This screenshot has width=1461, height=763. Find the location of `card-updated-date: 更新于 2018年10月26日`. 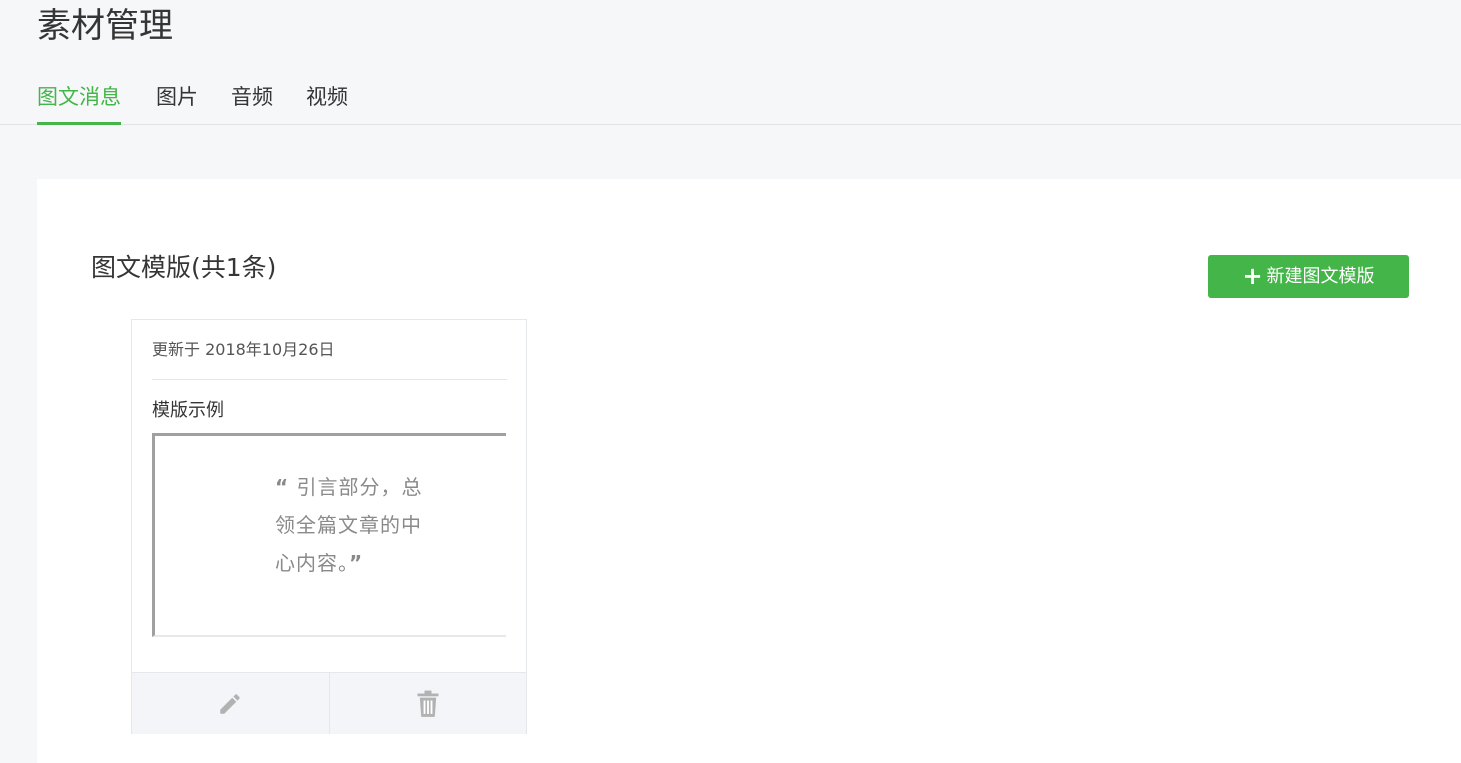

card-updated-date: 更新于 2018年10月26日 is located at coordinates (243, 349).